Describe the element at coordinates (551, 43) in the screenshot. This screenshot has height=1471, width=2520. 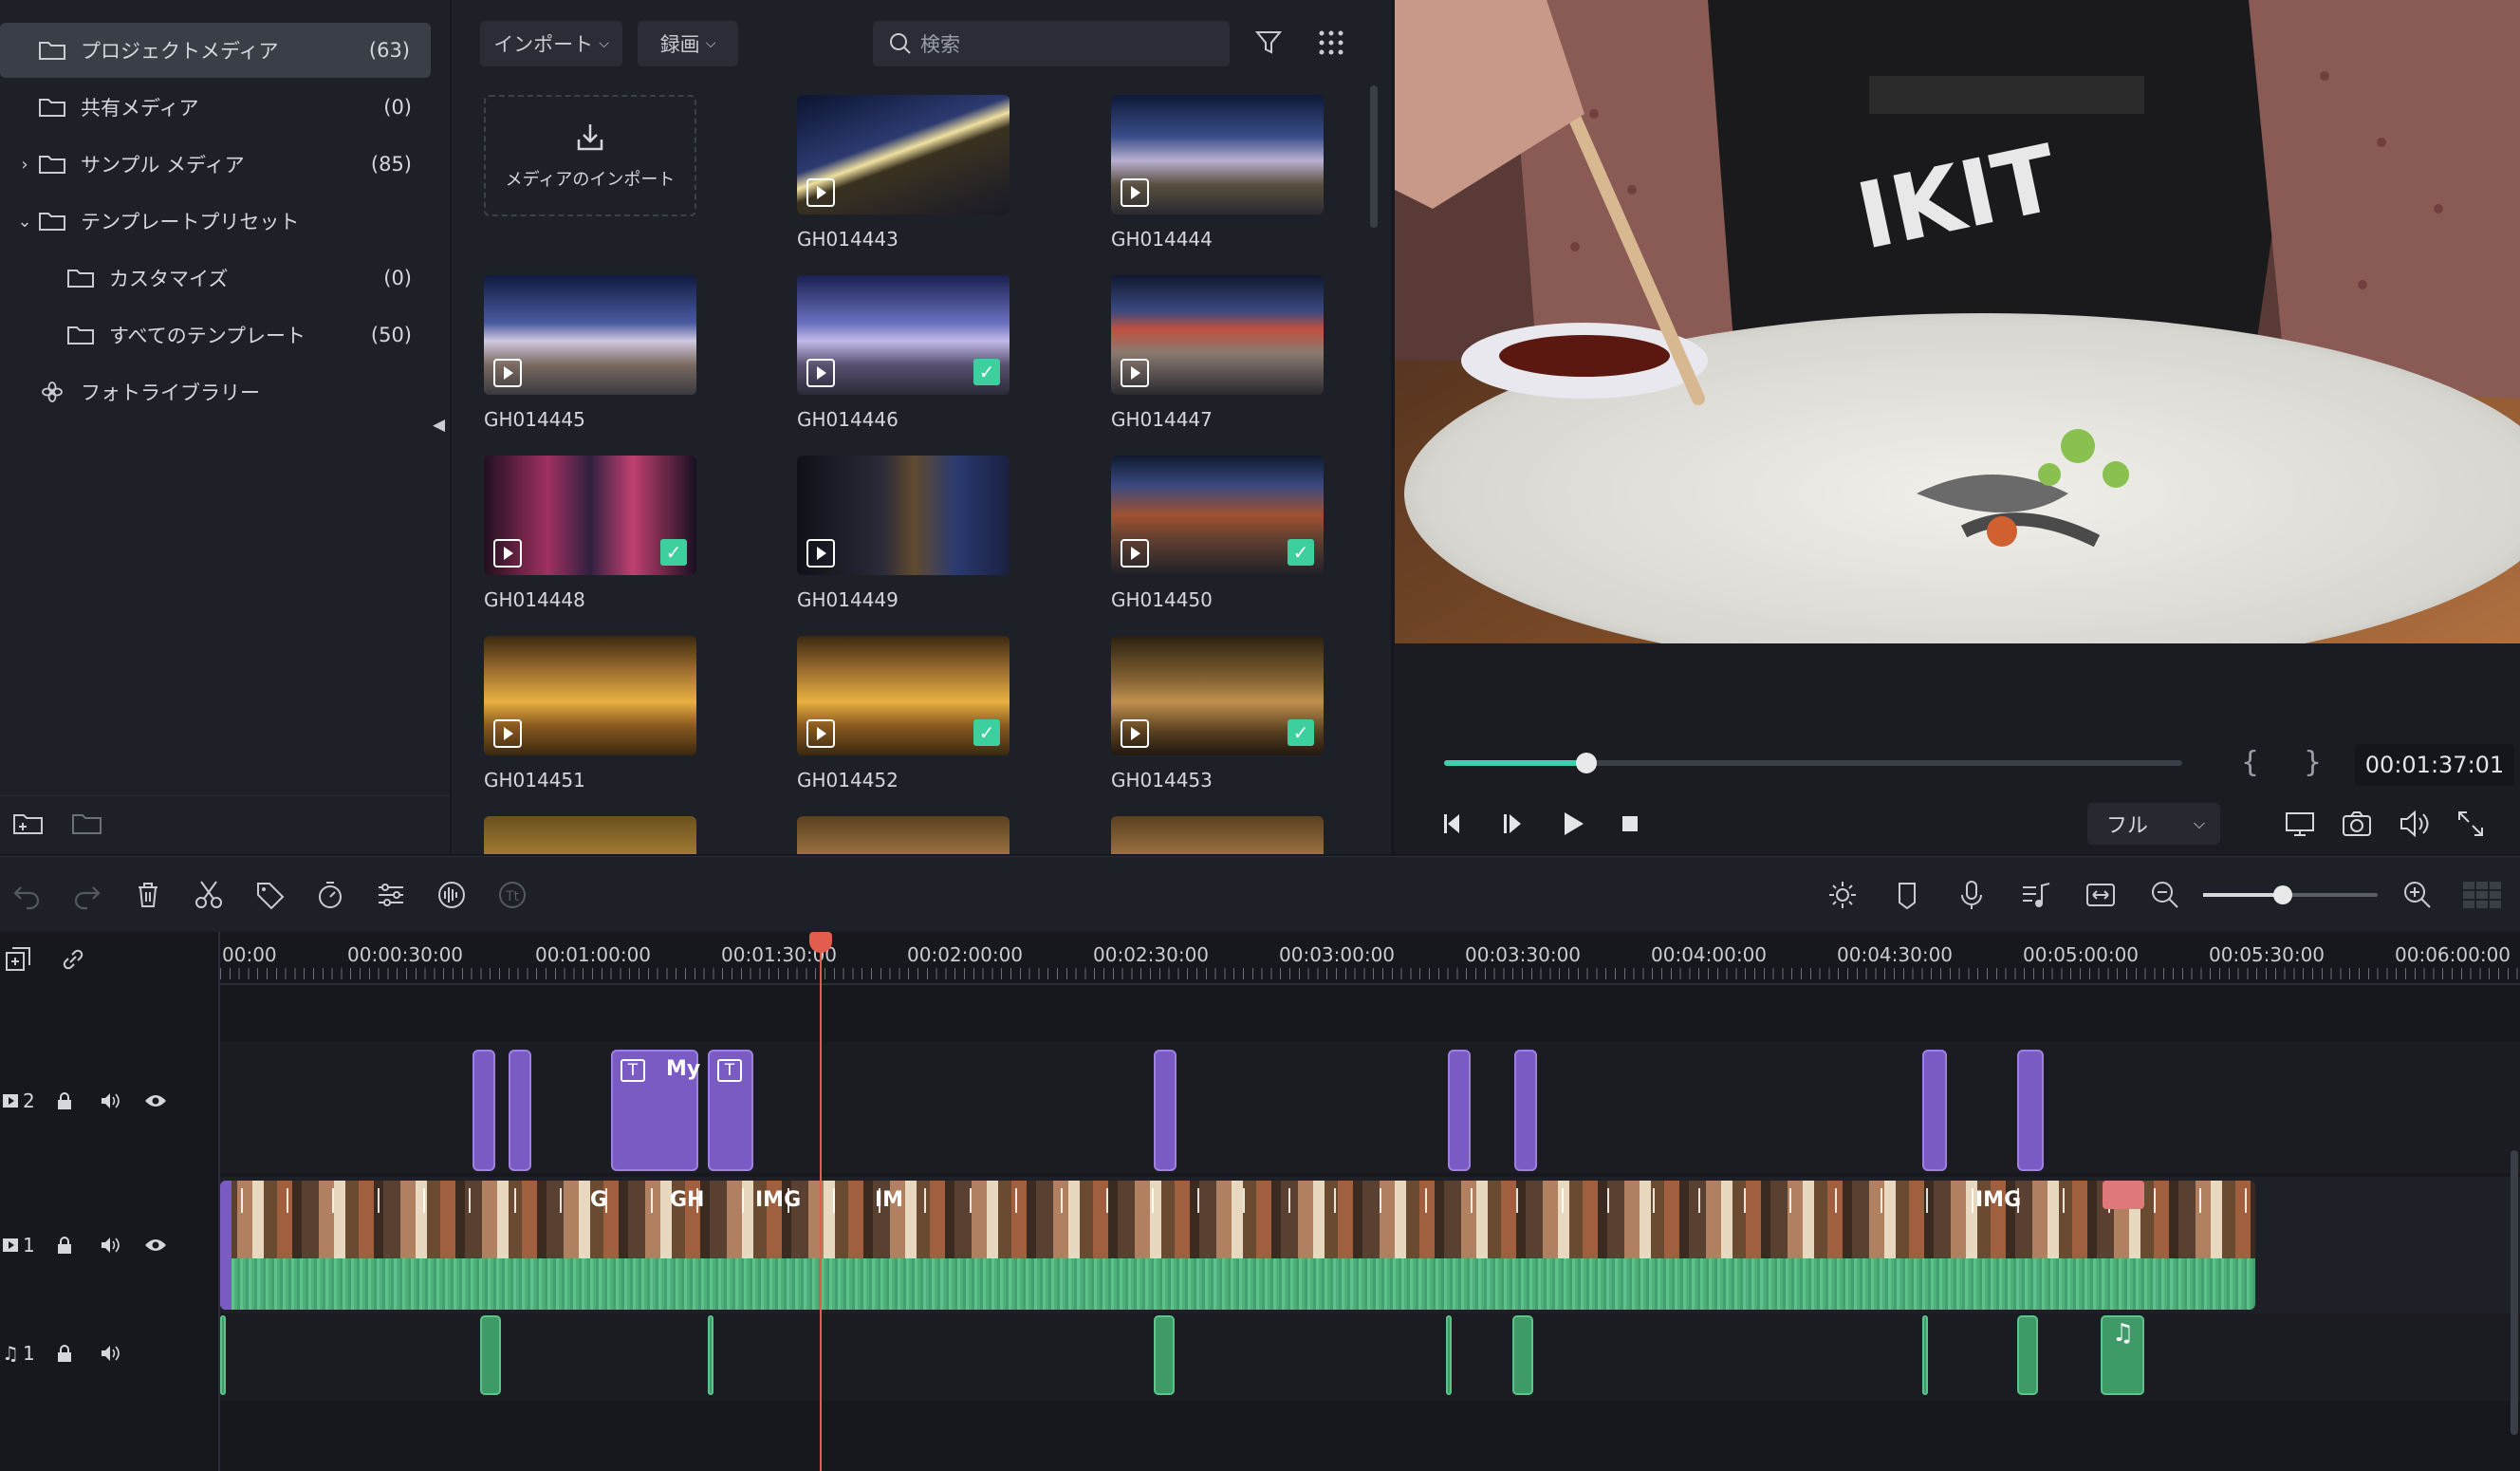
I see `import-dropdown: インポート ⌵` at that location.